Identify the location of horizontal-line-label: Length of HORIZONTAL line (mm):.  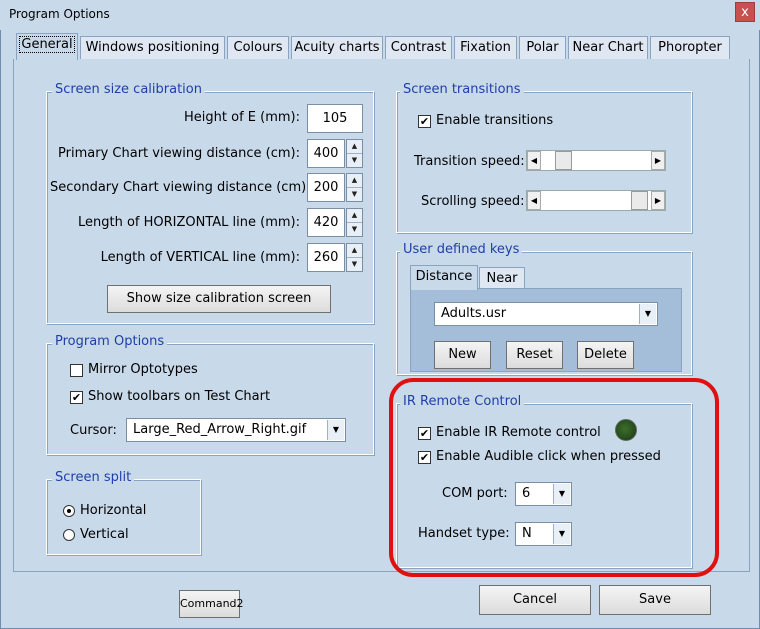
(188, 222).